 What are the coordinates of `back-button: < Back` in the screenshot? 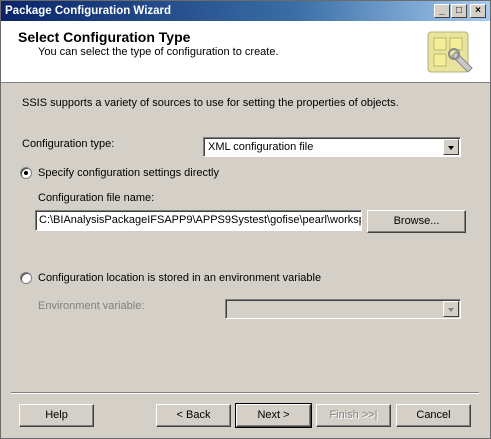 It's located at (193, 415).